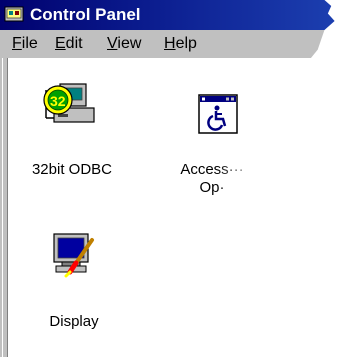 This screenshot has width=338, height=357. I want to click on window-title: Control Panel, so click(85, 14).